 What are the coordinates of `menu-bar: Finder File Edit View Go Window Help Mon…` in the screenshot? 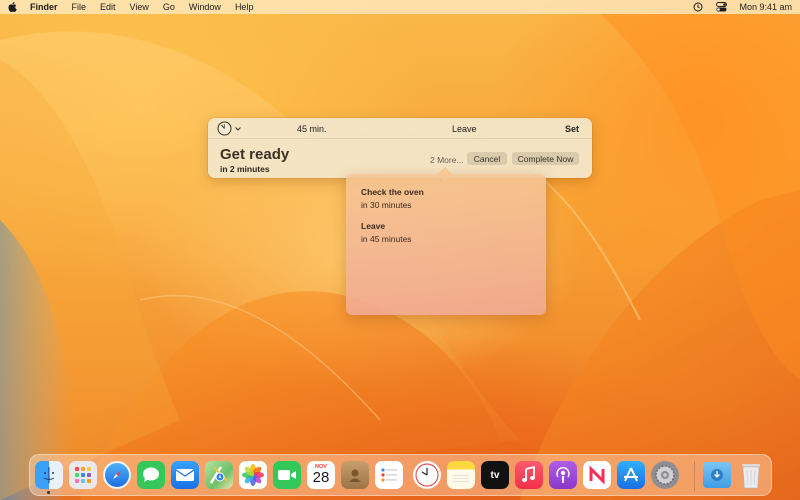 It's located at (400, 7).